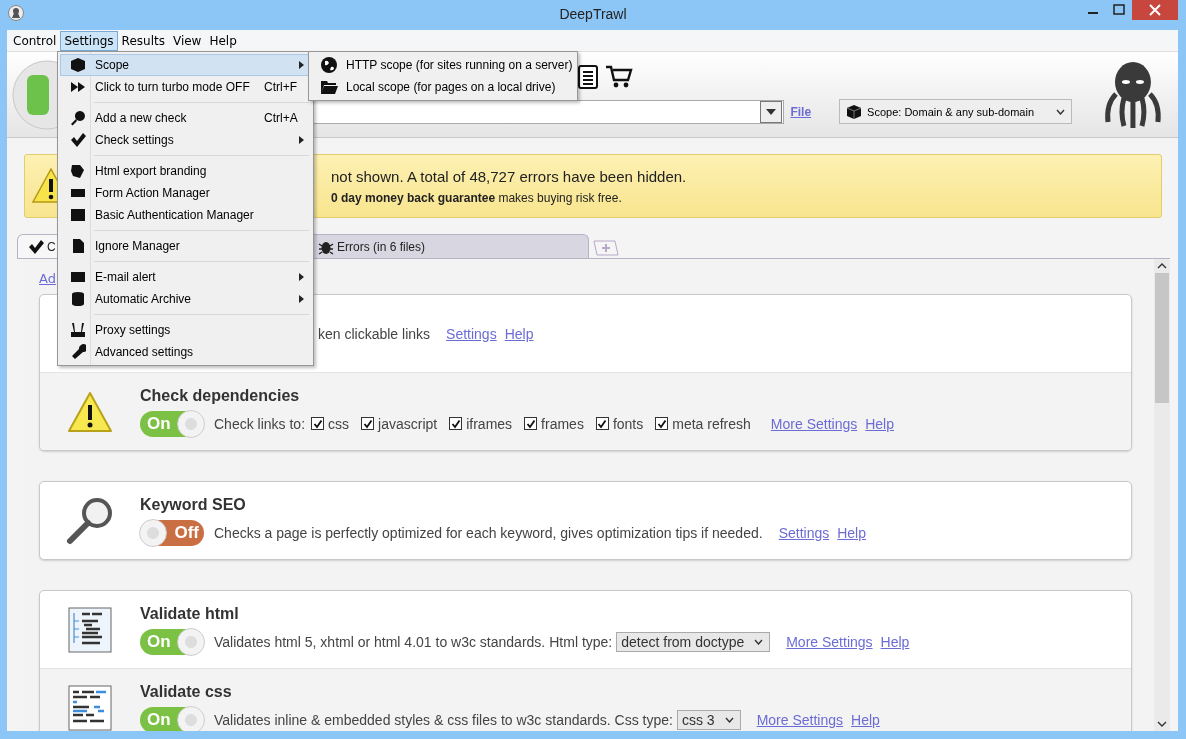  I want to click on menu-item: E-mail alert, so click(185, 277).